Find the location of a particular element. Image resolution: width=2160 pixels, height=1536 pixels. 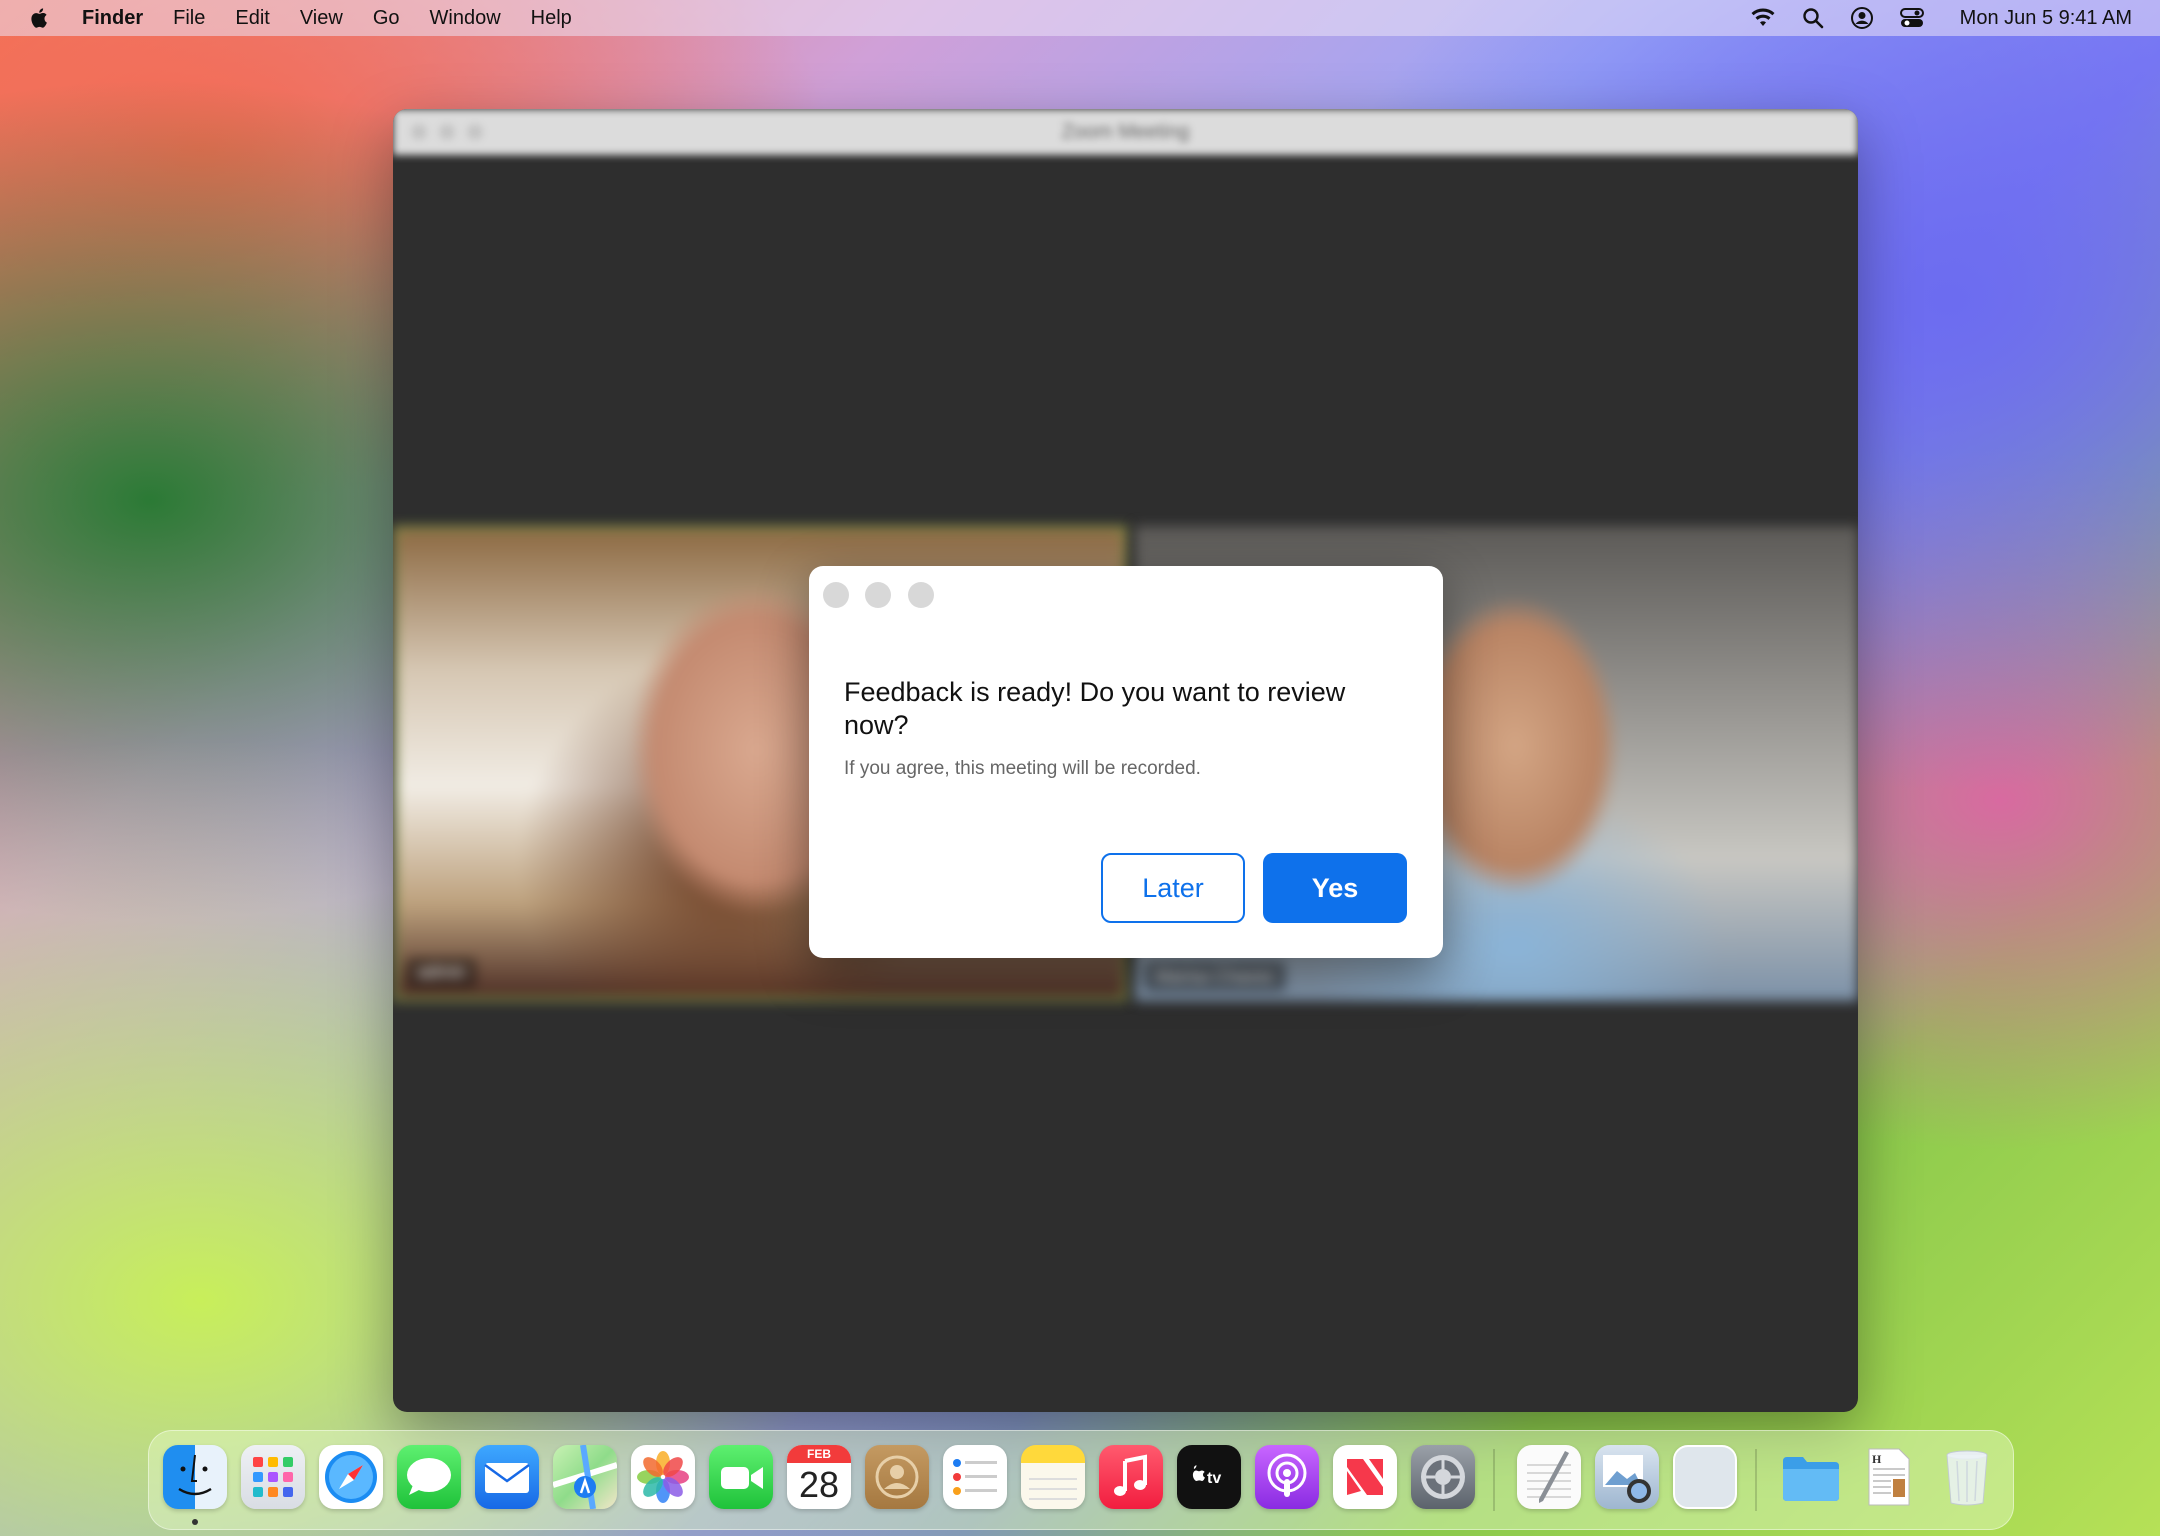

control-center-icon is located at coordinates (1911, 18).